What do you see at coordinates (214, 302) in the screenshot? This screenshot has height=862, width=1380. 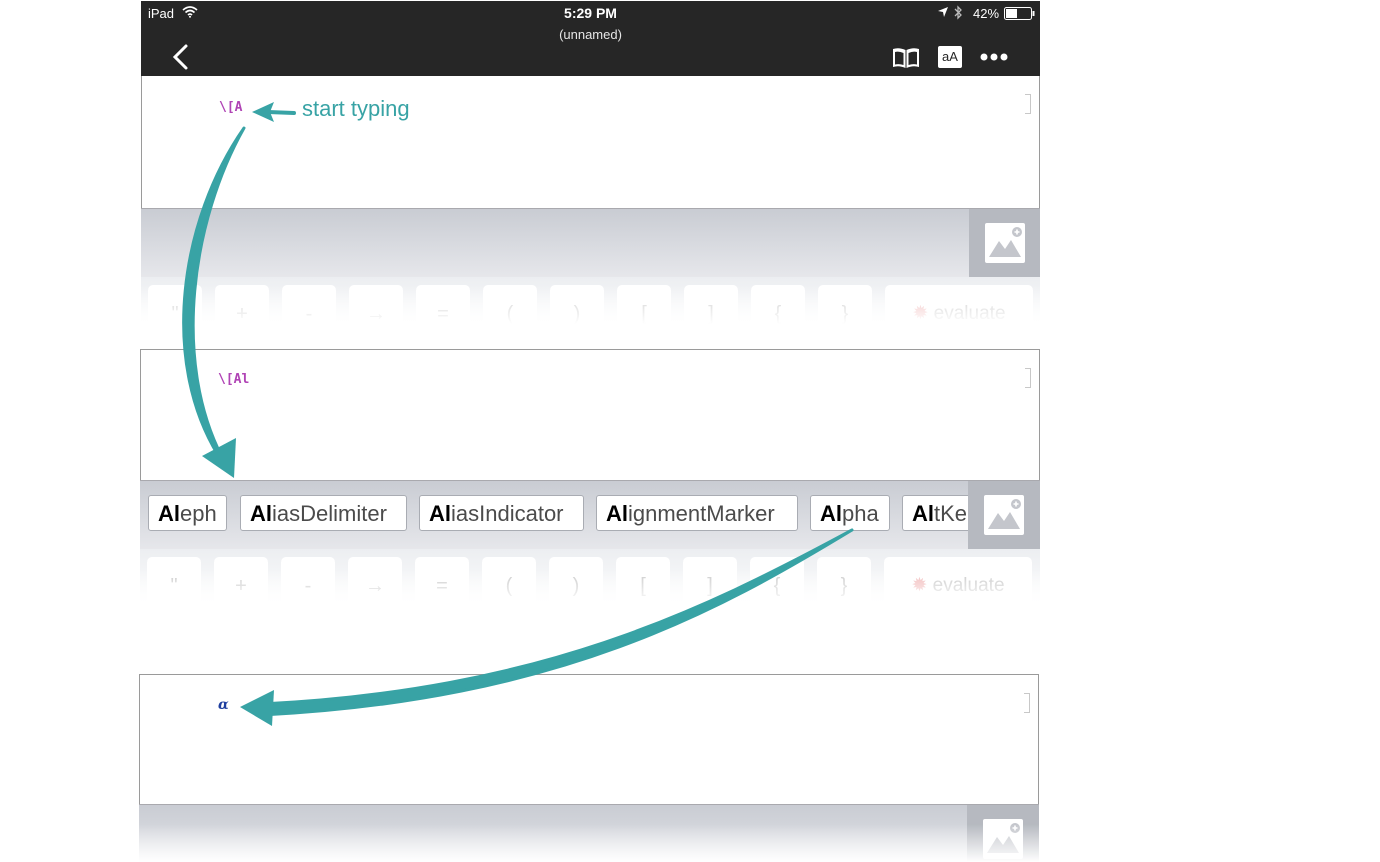 I see `arrow-to-suggestions-icon` at bounding box center [214, 302].